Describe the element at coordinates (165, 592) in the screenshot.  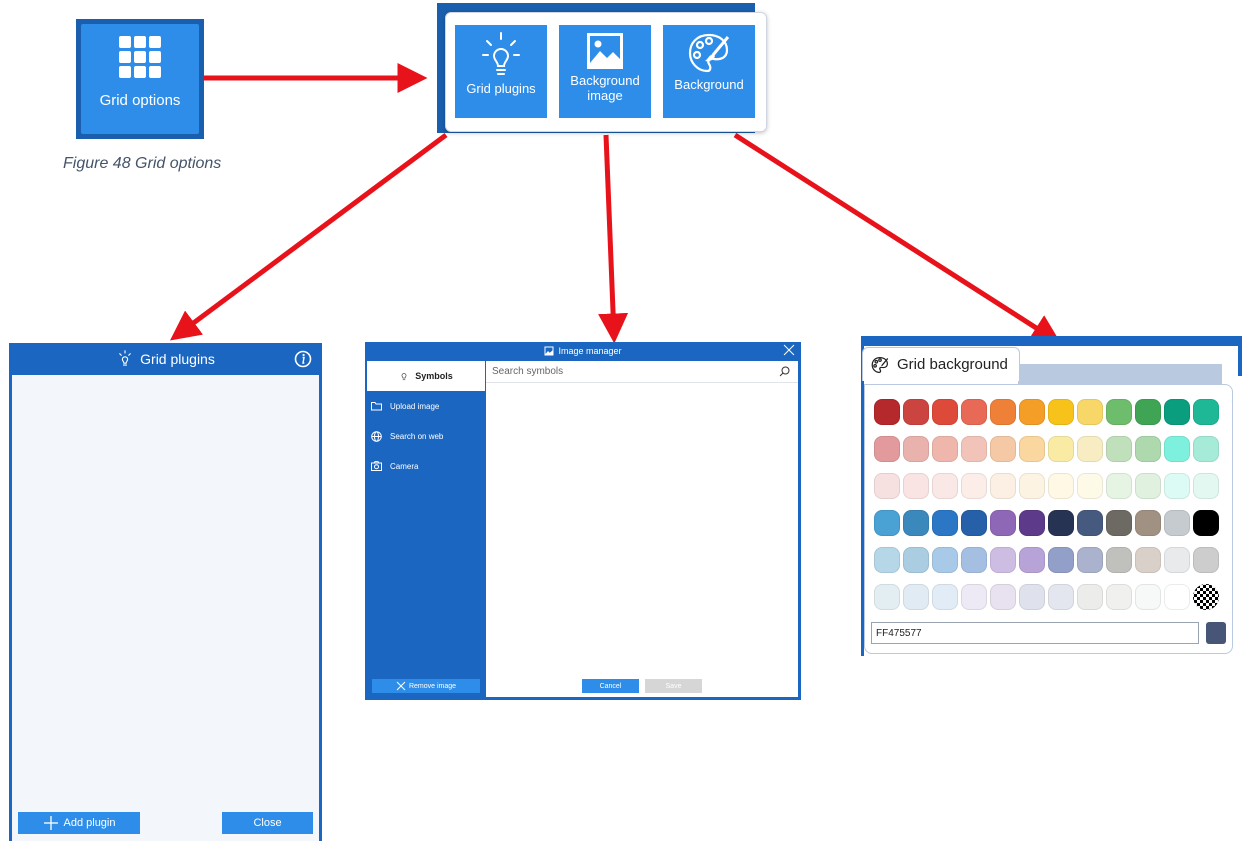
I see `grid-plugins-dialog: Grid plugins Add plugin Close` at that location.